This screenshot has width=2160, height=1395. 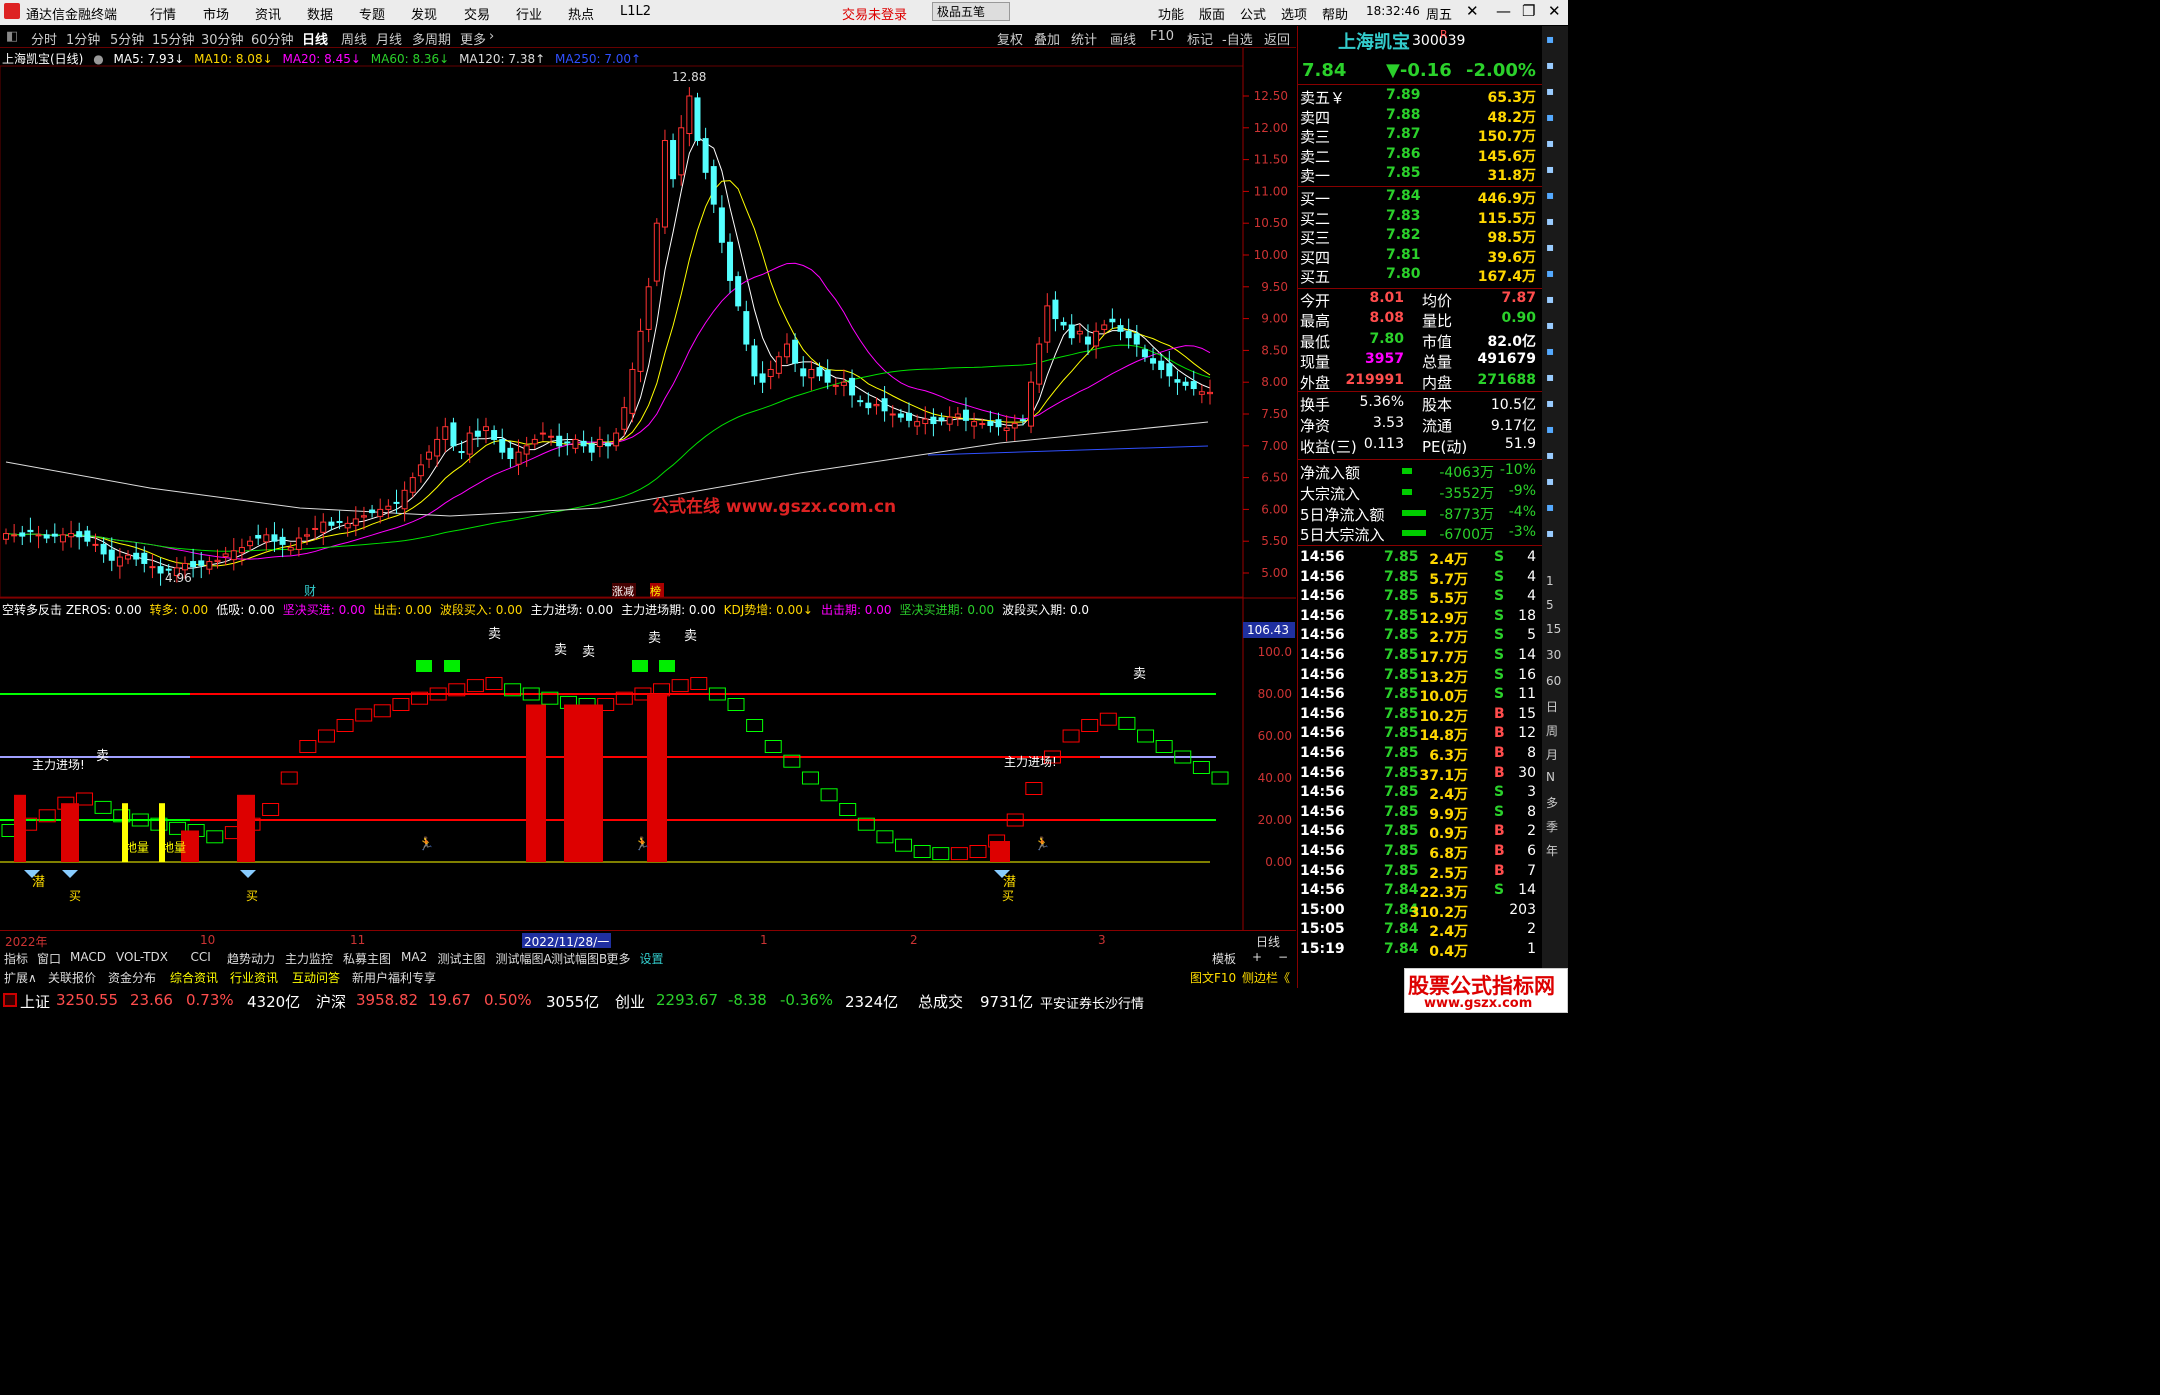 What do you see at coordinates (1266, 977) in the screenshot?
I see `f10-link: 侧边栏《` at bounding box center [1266, 977].